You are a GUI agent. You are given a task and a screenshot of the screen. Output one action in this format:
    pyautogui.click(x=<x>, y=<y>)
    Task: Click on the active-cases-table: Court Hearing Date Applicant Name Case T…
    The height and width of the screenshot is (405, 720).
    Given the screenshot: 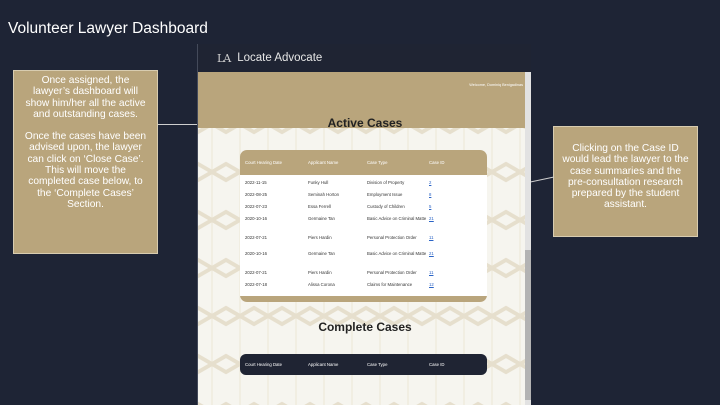 What is the action you would take?
    pyautogui.click(x=363, y=226)
    